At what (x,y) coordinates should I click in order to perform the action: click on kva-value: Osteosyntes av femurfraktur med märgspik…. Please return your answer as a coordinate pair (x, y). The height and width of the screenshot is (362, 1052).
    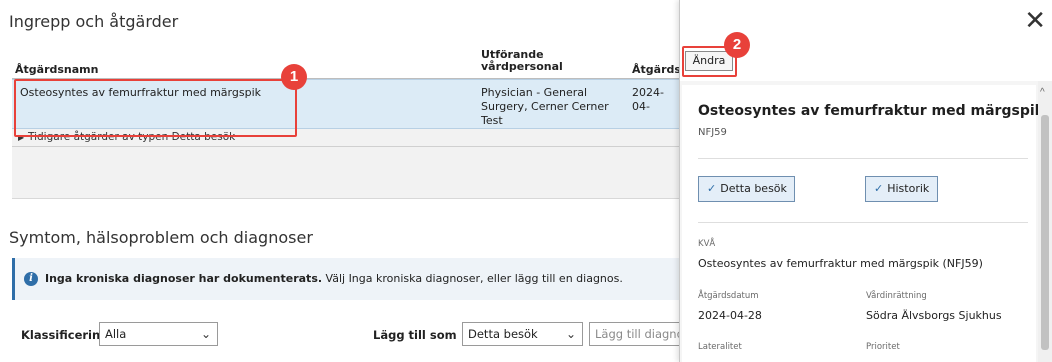
    Looking at the image, I should click on (840, 263).